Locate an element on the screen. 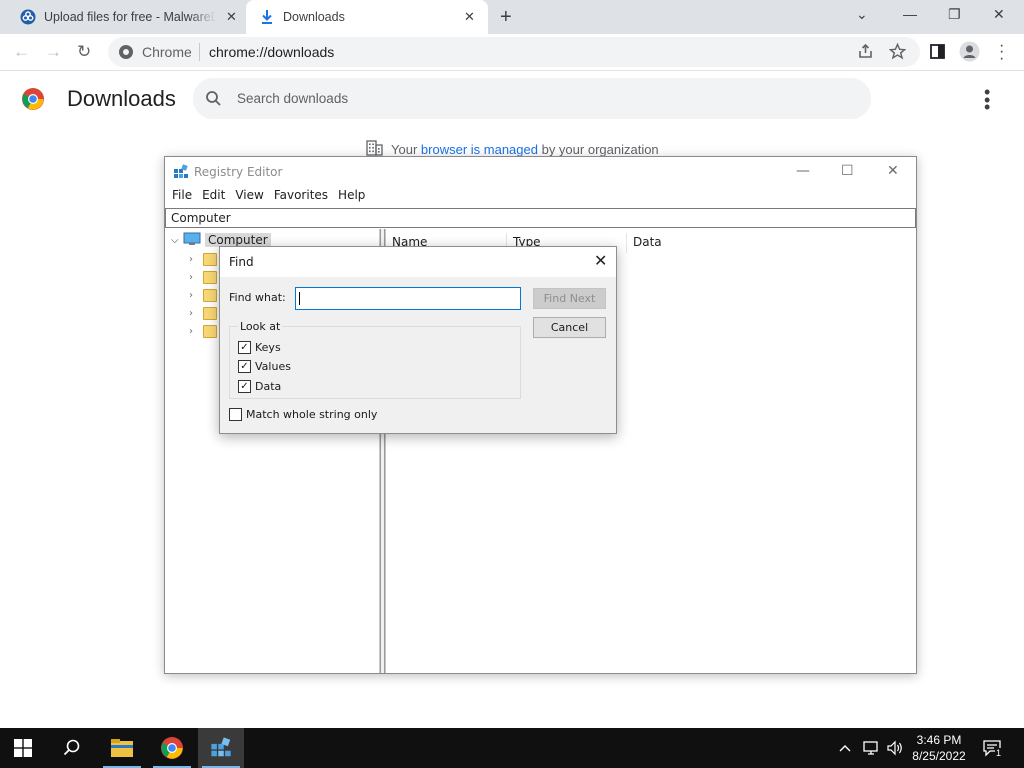  new-tab-icon: + is located at coordinates (506, 17).